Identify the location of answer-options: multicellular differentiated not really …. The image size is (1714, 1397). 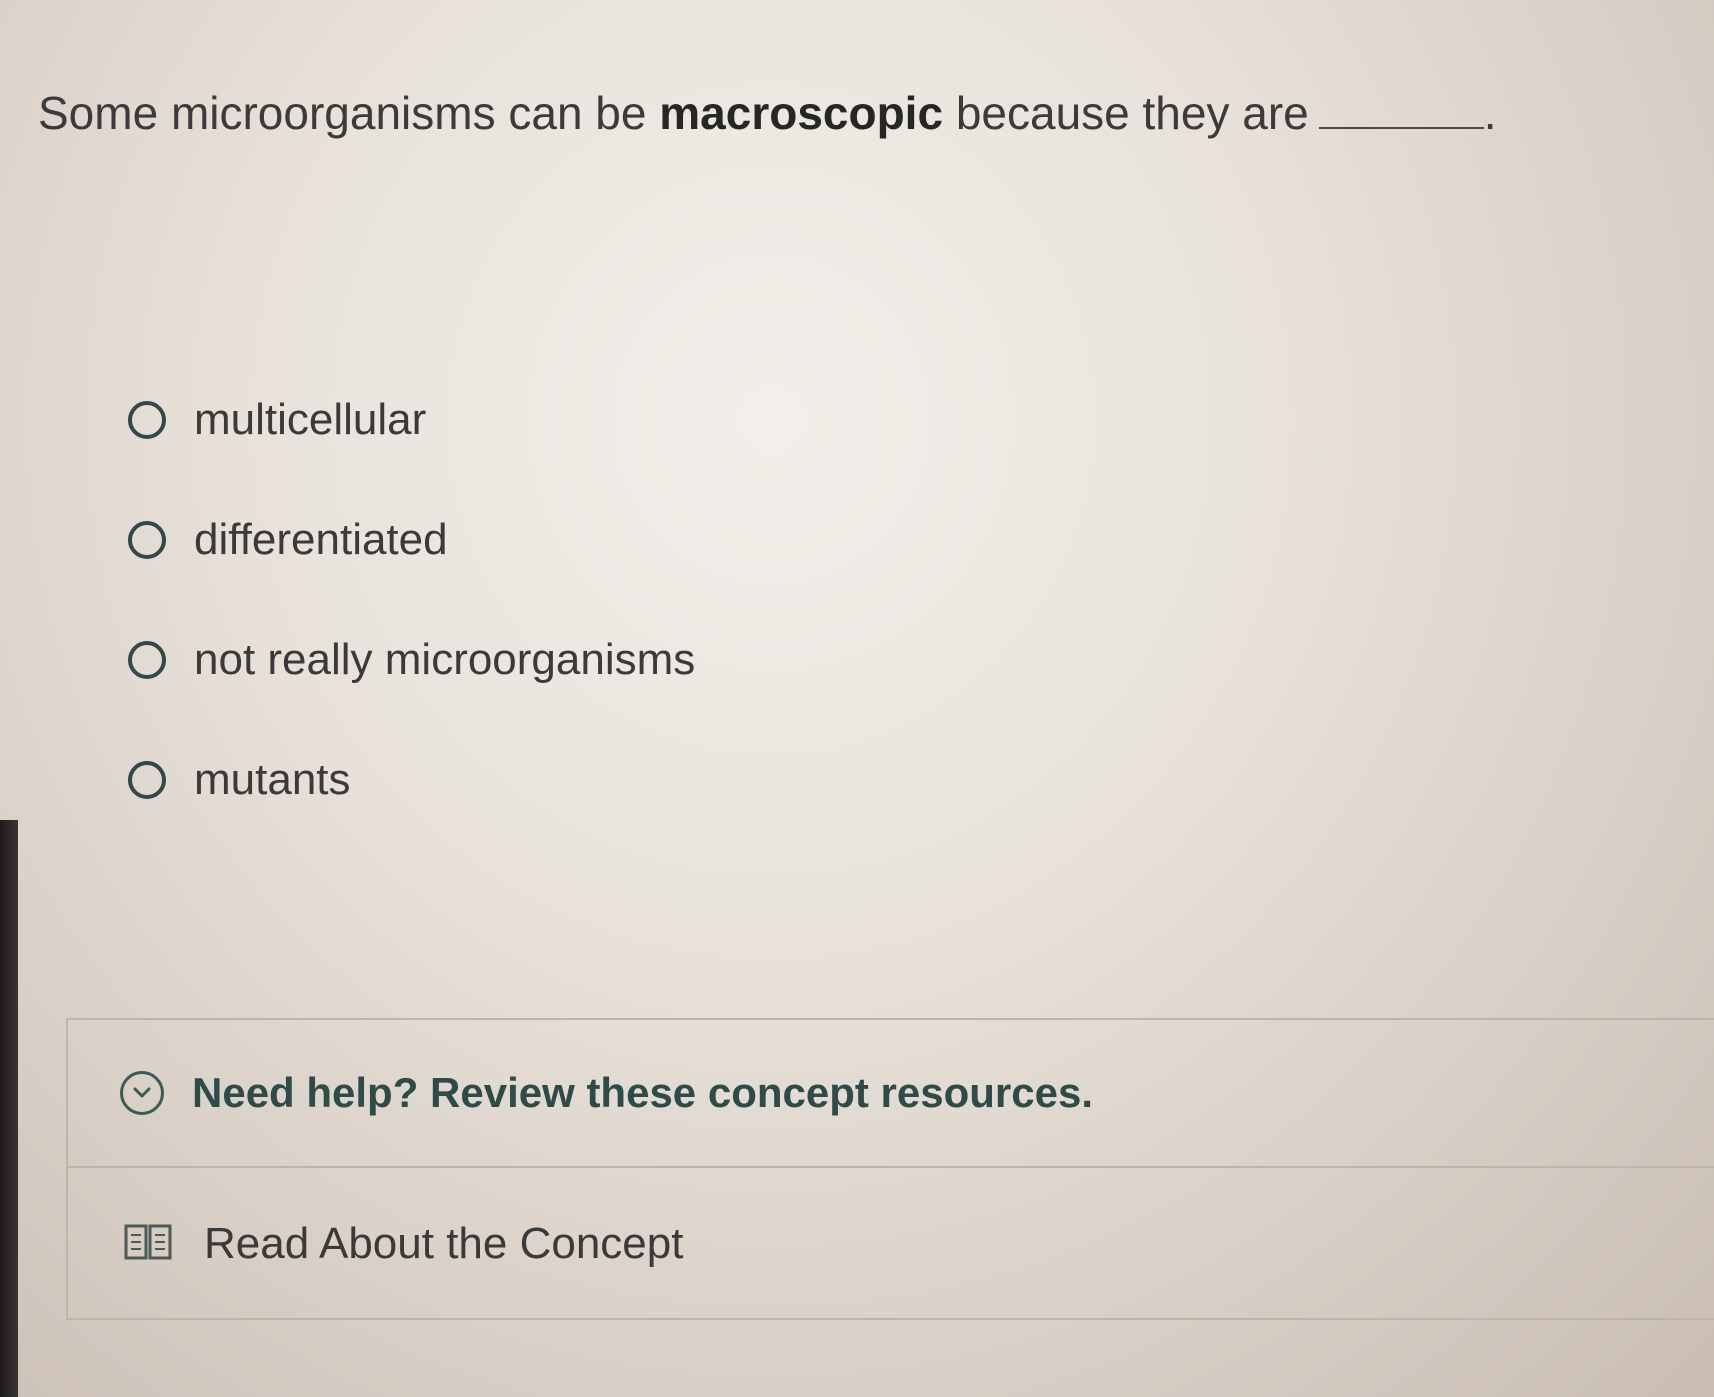
(411, 630).